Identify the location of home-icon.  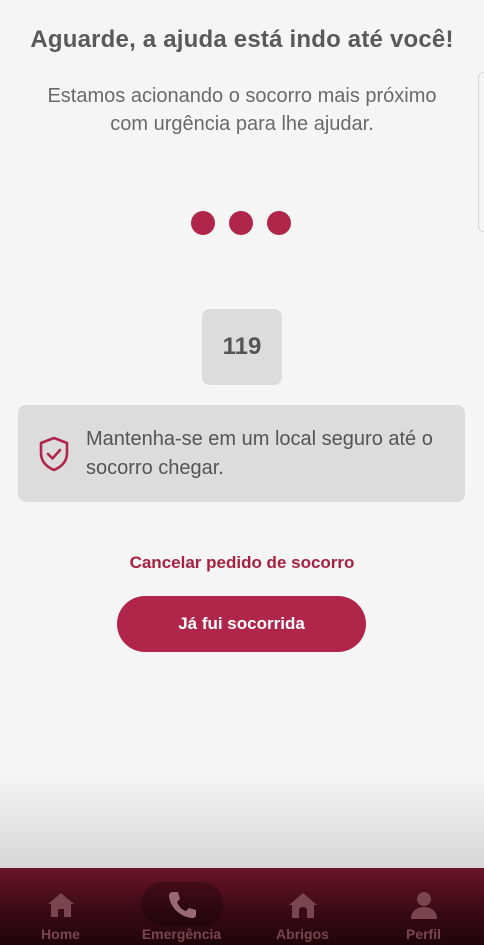
(60, 905).